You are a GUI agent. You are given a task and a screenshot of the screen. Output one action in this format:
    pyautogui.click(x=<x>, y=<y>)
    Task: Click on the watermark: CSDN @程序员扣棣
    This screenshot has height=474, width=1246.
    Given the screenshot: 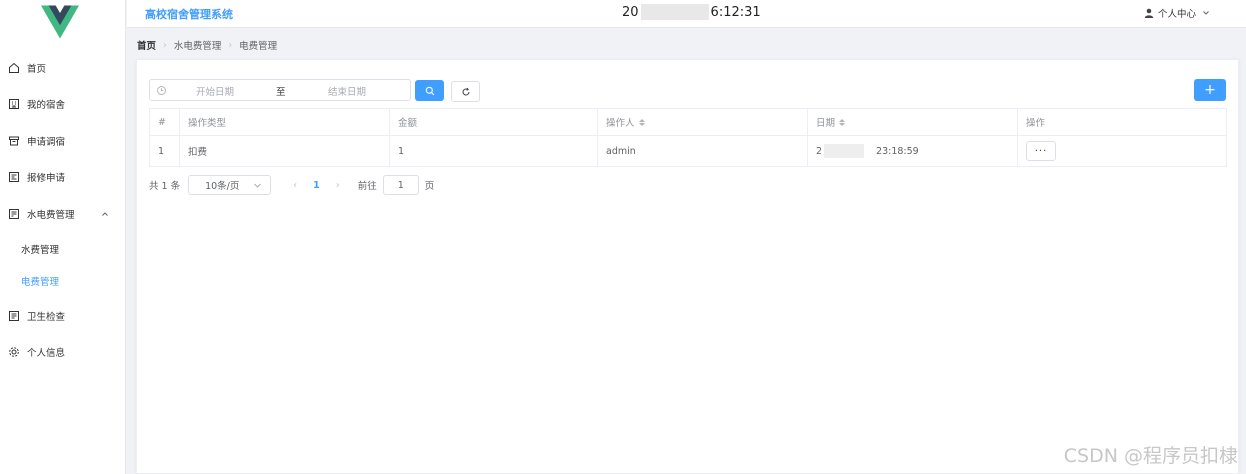 What is the action you would take?
    pyautogui.click(x=1150, y=456)
    